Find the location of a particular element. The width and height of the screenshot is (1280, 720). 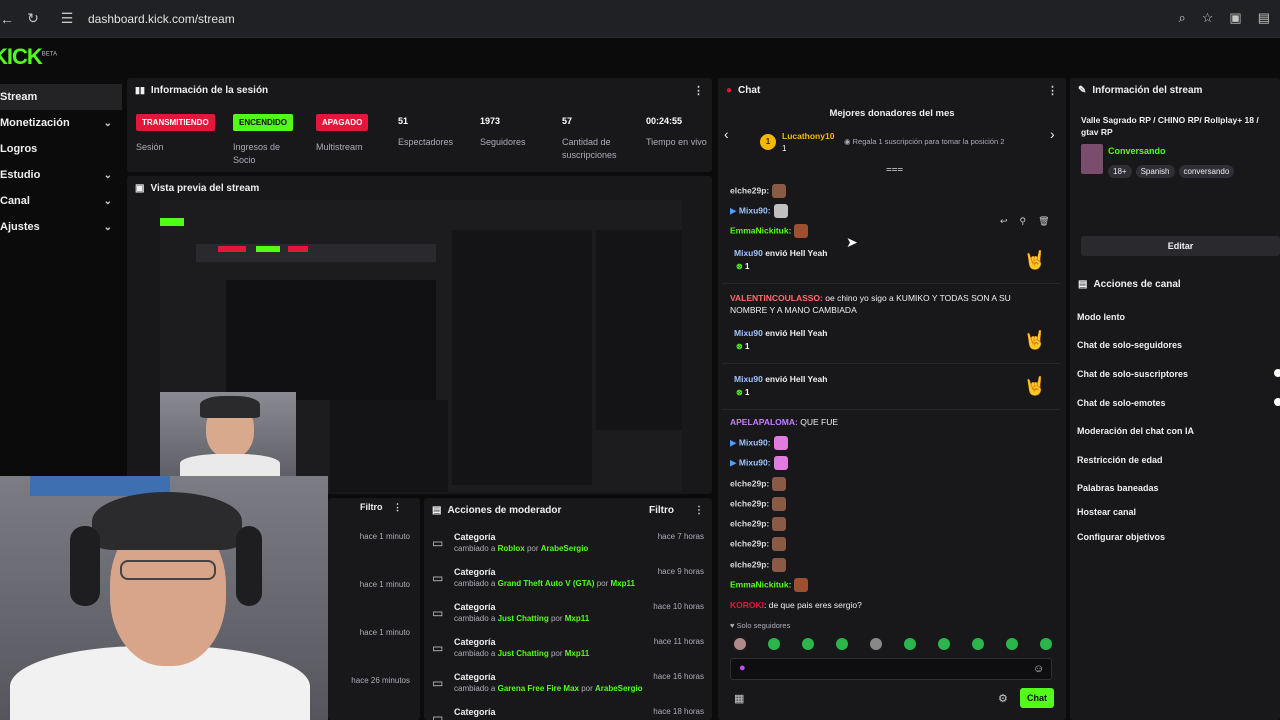

action-banned-words: Palabras baneadas is located at coordinates (1118, 488).